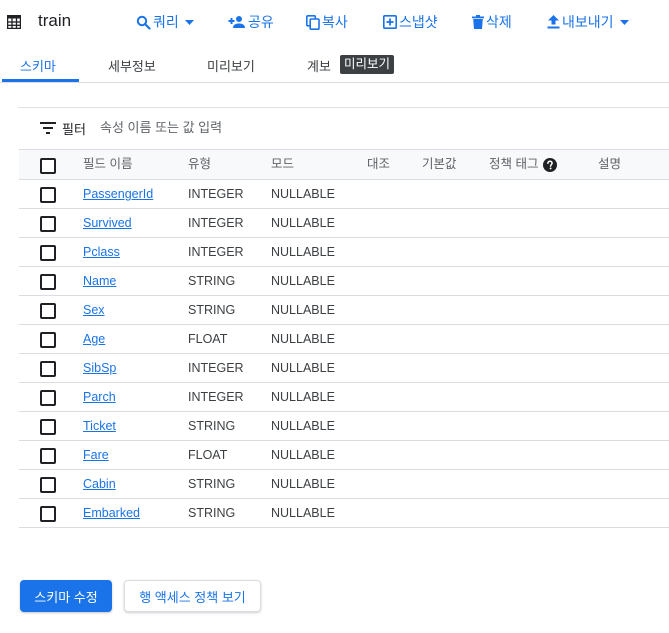 The height and width of the screenshot is (633, 669). Describe the element at coordinates (344, 484) in the screenshot. I see `table-row: Cabin STRING NULLABLE` at that location.